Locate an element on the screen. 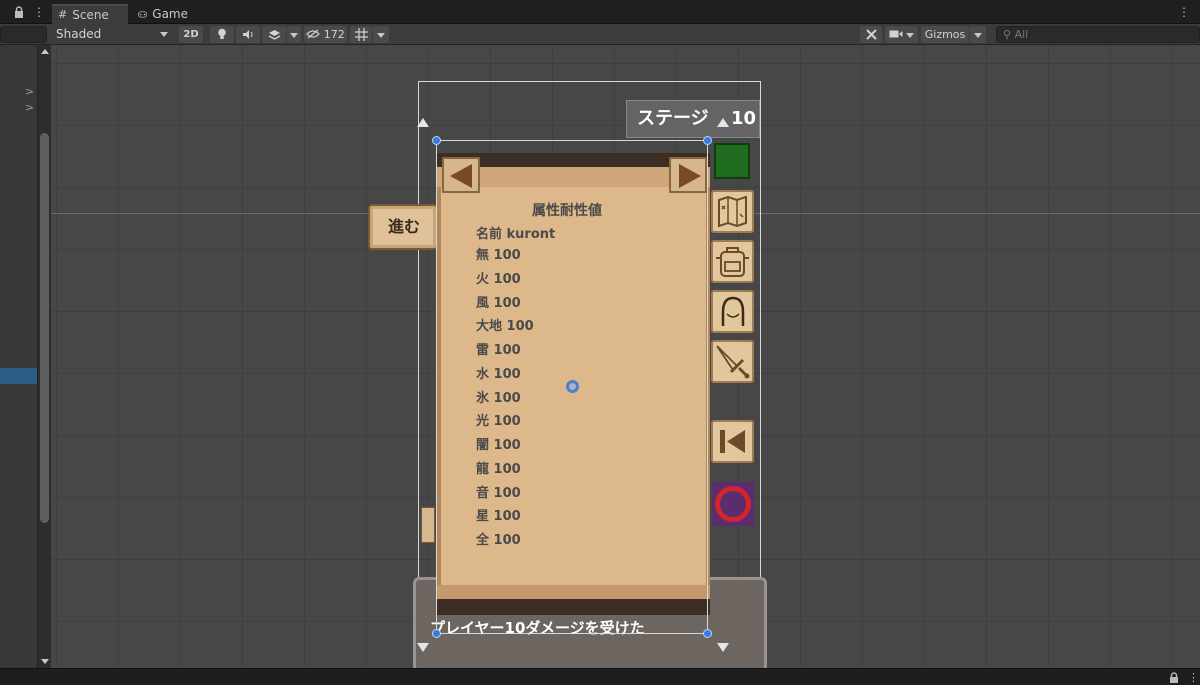 This screenshot has width=1200, height=685. grid-snap-icon is located at coordinates (361, 34).